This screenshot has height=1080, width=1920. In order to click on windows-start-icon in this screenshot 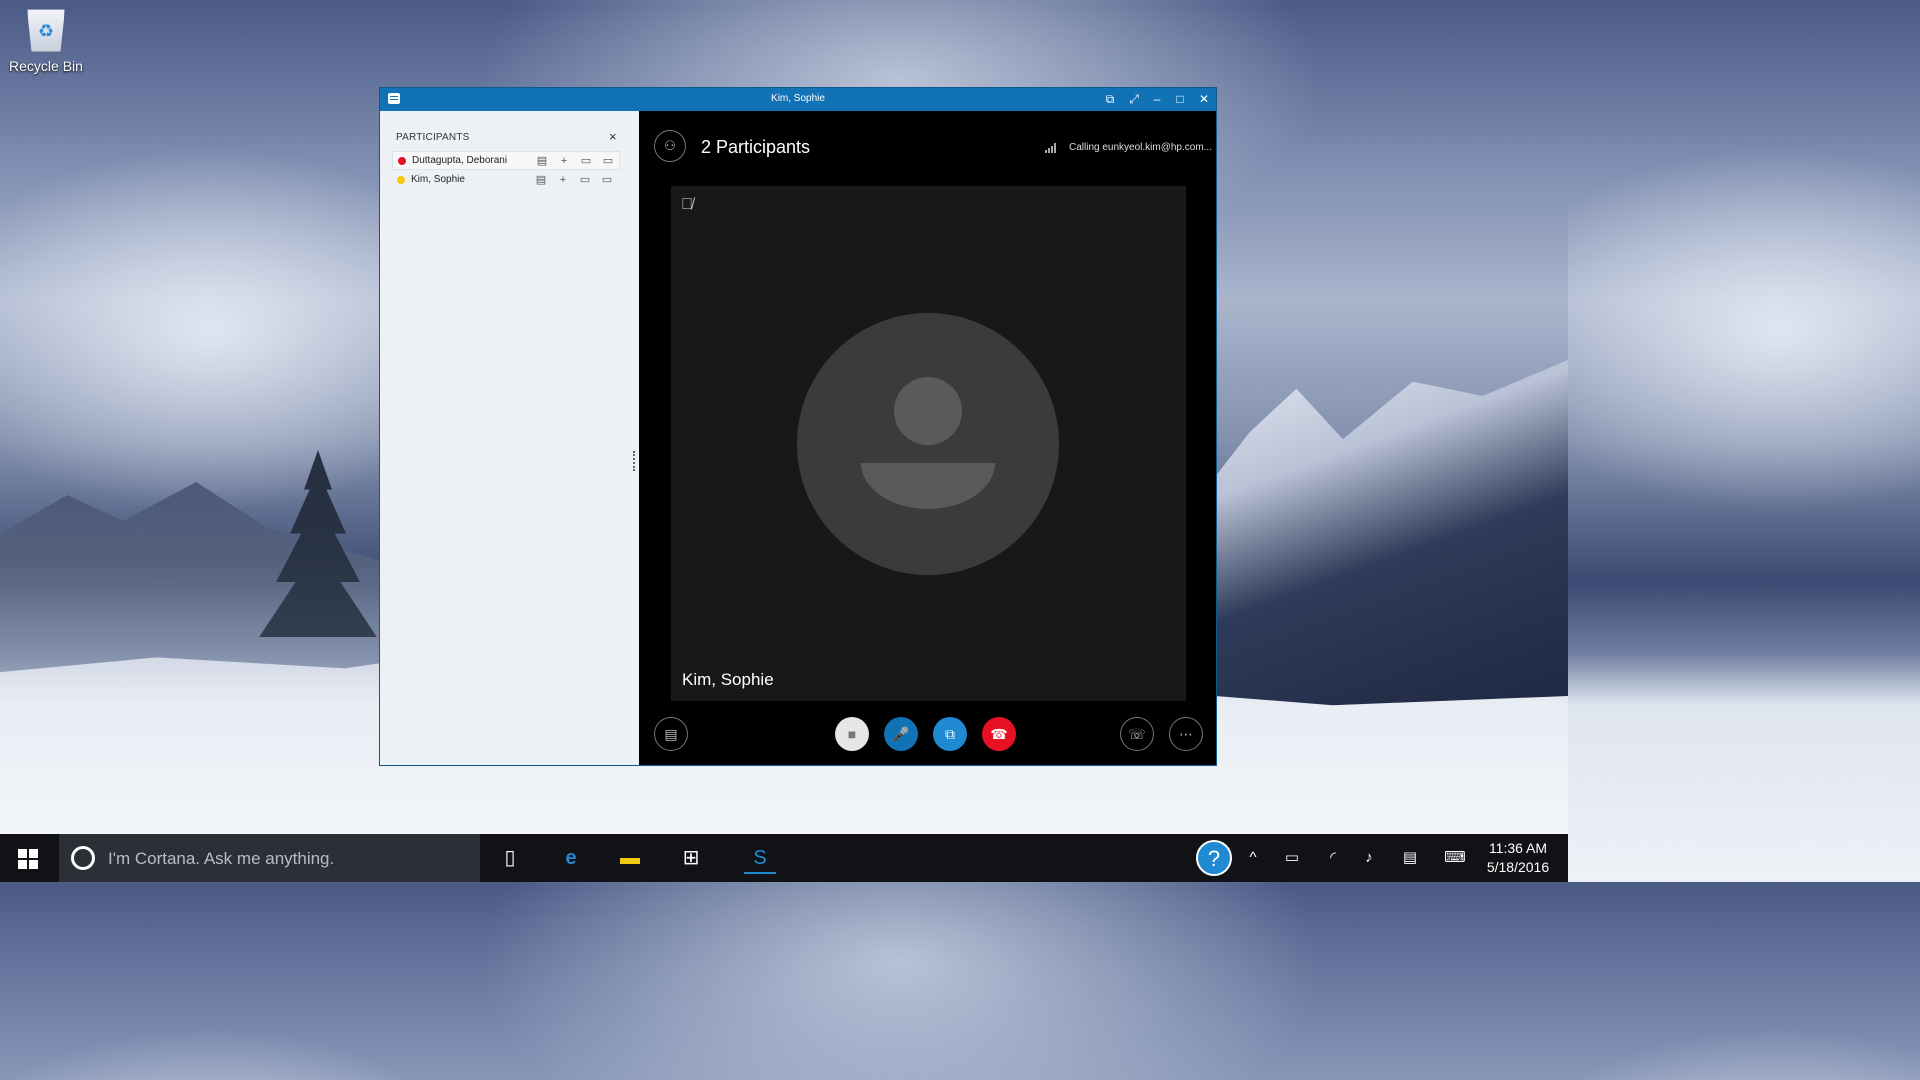, I will do `click(28, 859)`.